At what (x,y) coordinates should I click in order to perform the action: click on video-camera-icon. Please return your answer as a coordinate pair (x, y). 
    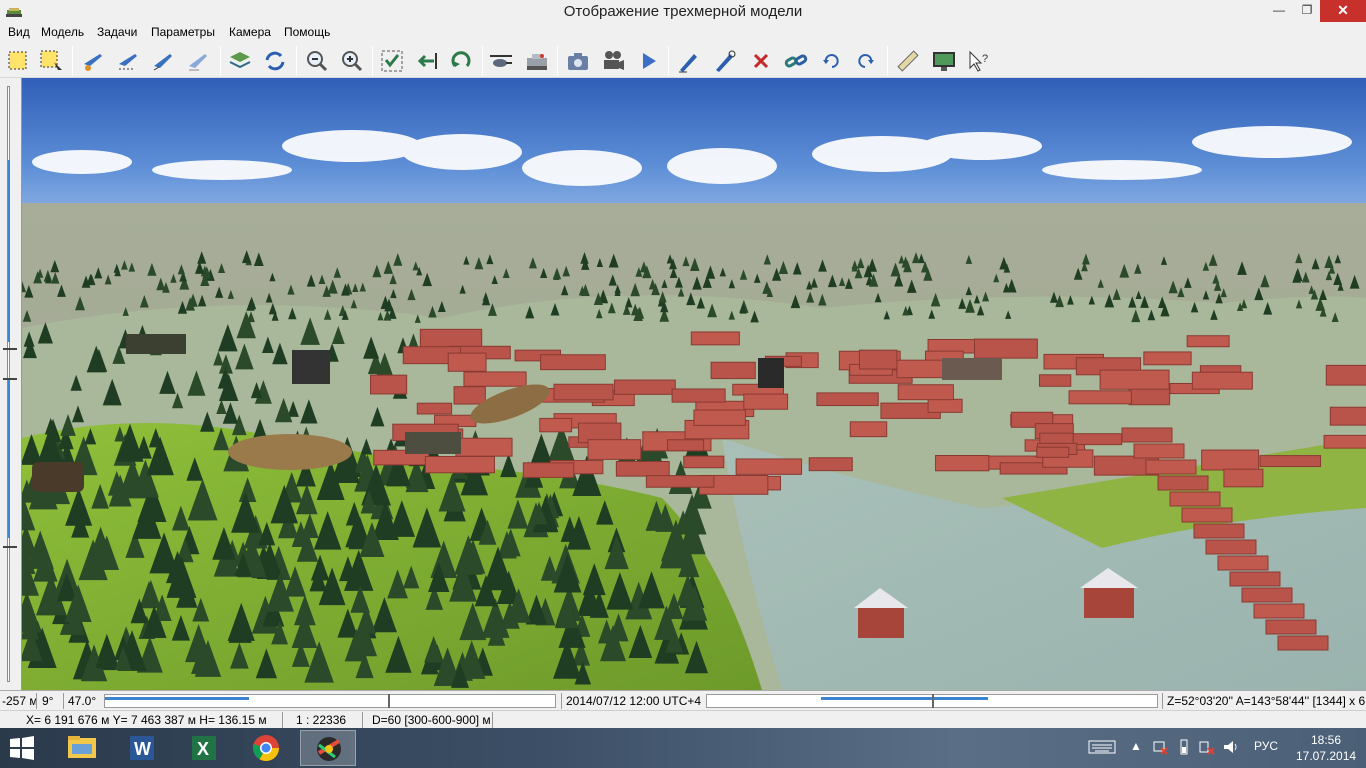
    Looking at the image, I should click on (613, 61).